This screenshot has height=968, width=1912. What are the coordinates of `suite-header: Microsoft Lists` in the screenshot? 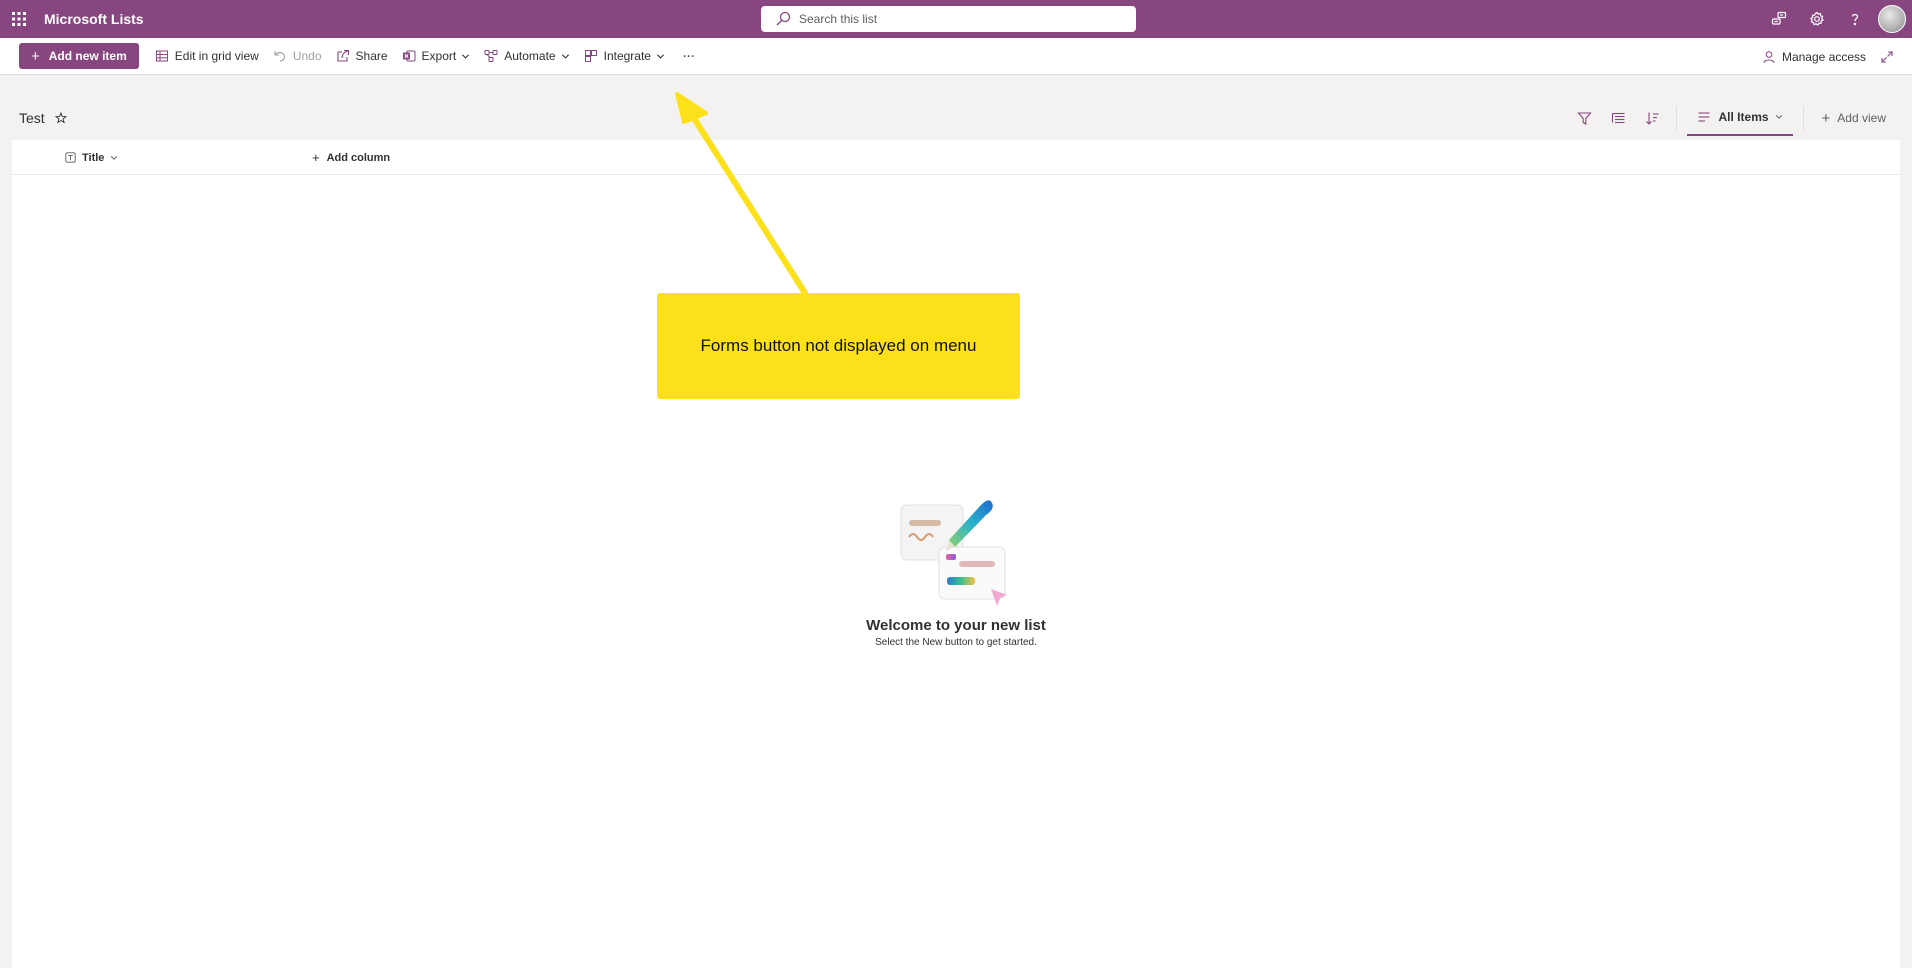 It's located at (956, 19).